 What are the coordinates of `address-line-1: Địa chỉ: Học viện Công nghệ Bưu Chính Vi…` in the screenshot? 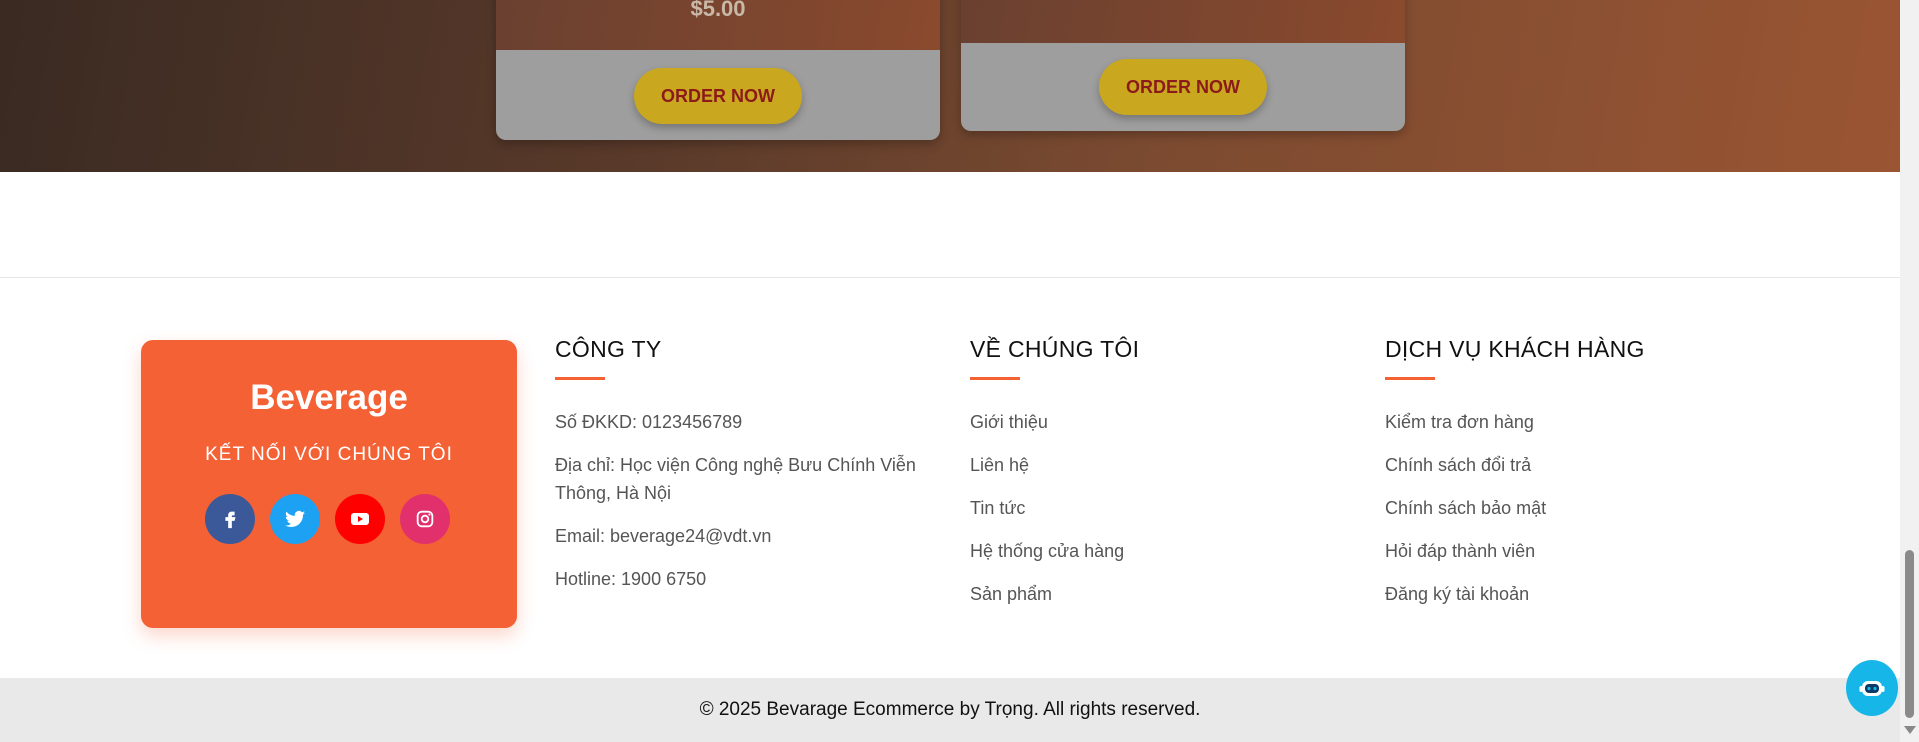 It's located at (735, 465).